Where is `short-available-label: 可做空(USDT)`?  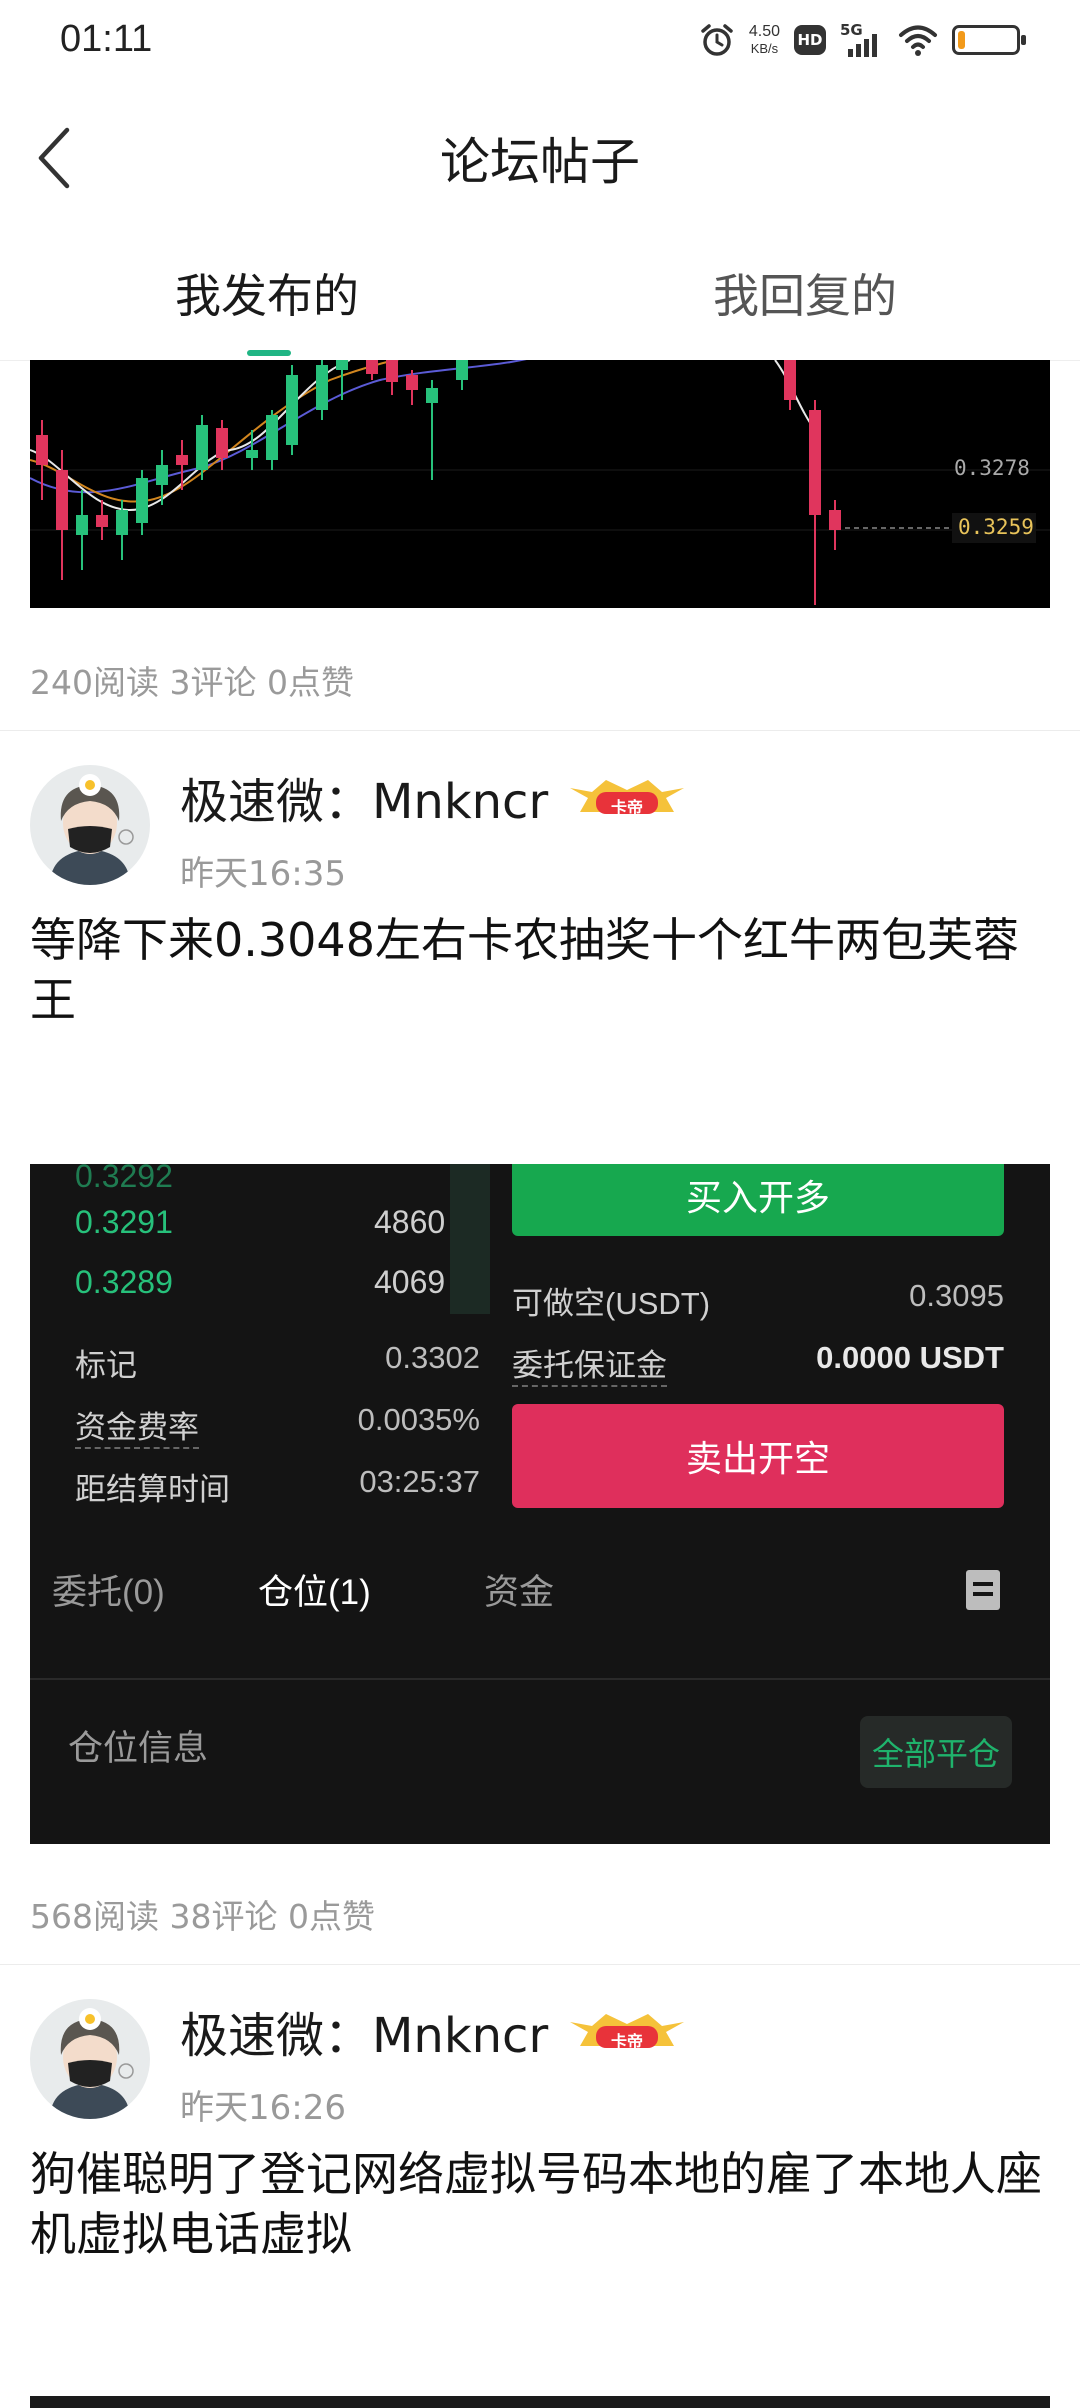
short-available-label: 可做空(USDT) is located at coordinates (611, 1303).